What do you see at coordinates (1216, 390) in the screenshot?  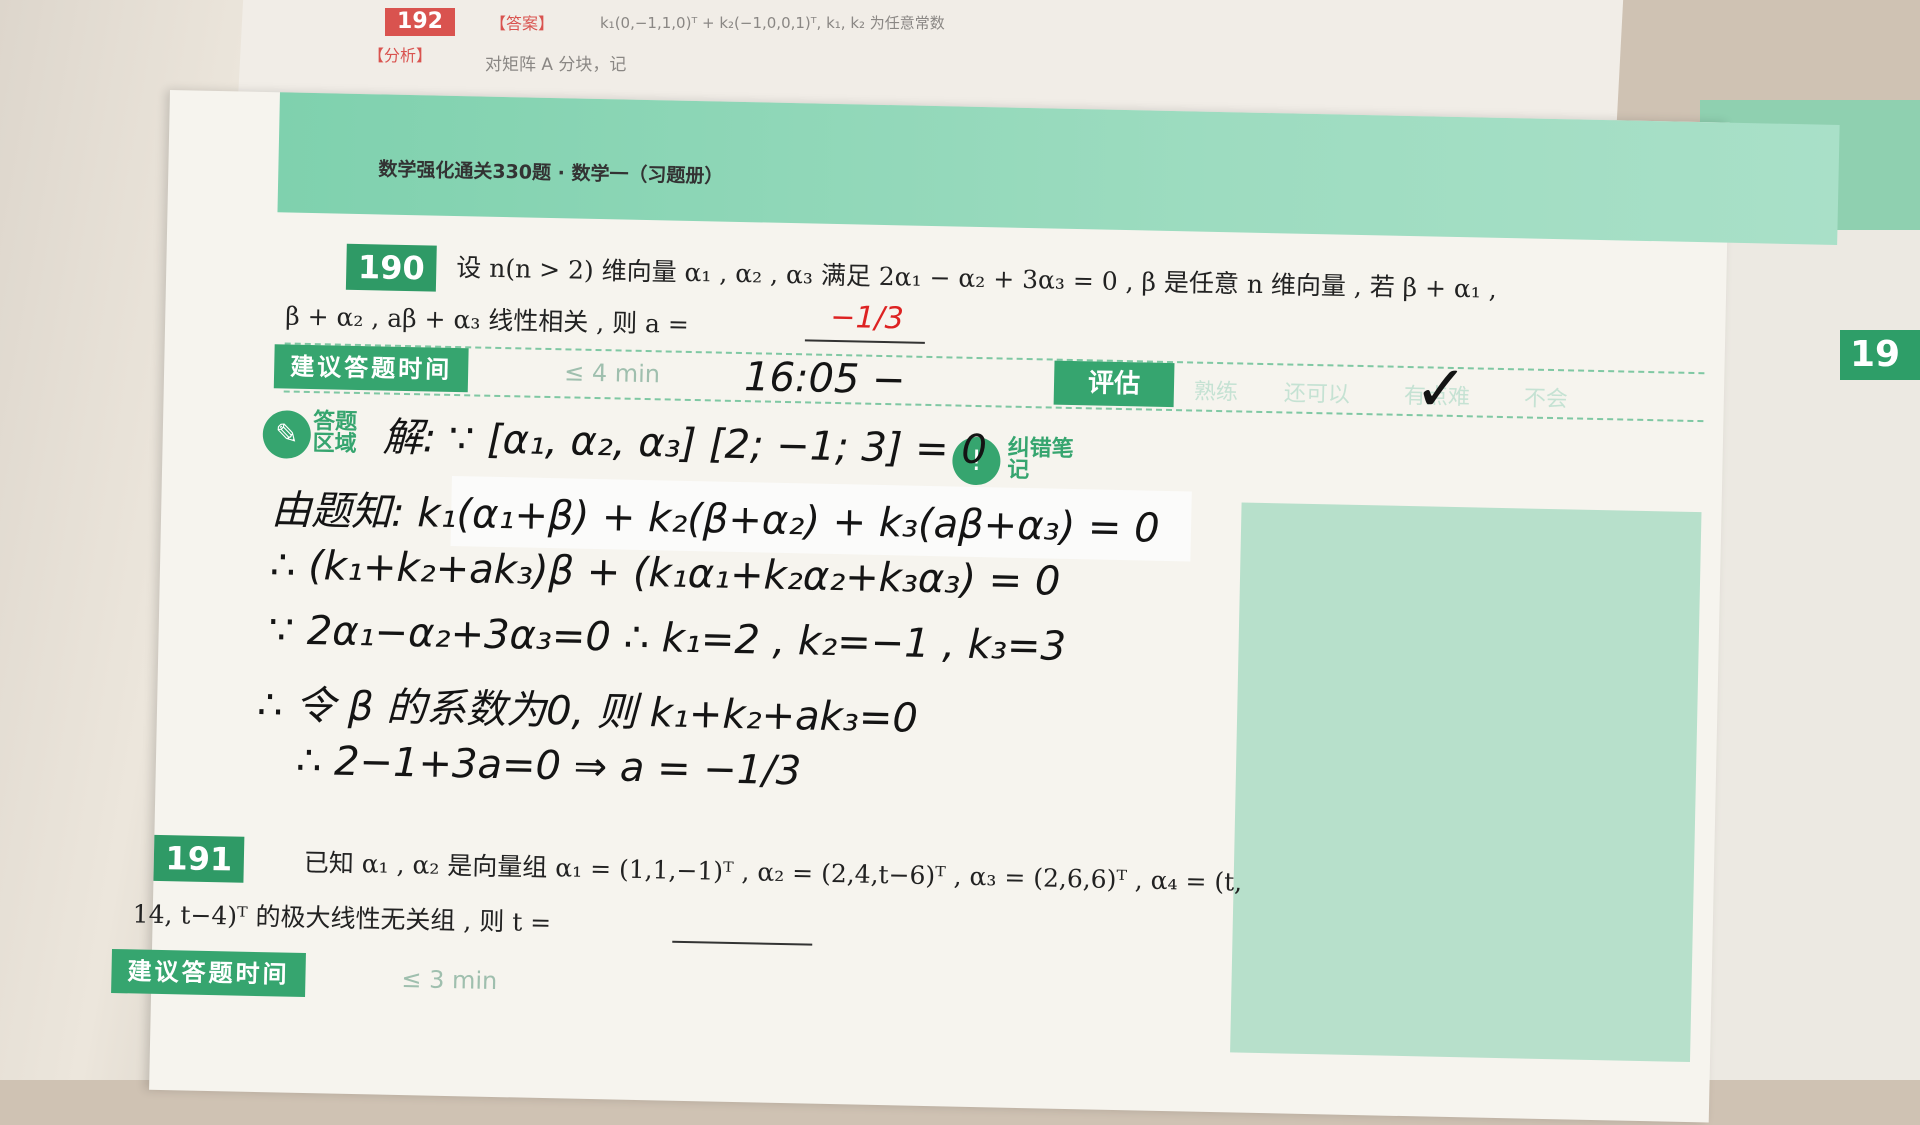 I see `eval-option-proficient: 熟练` at bounding box center [1216, 390].